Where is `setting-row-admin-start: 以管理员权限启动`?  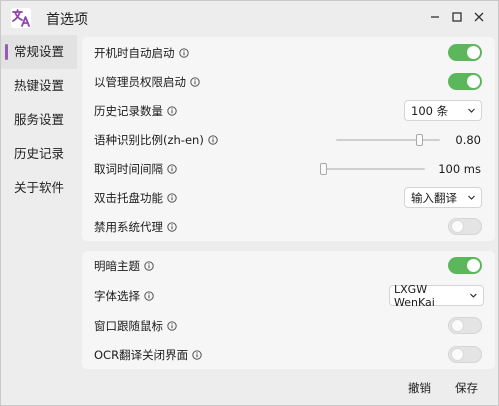 setting-row-admin-start: 以管理员权限启动 is located at coordinates (288, 81).